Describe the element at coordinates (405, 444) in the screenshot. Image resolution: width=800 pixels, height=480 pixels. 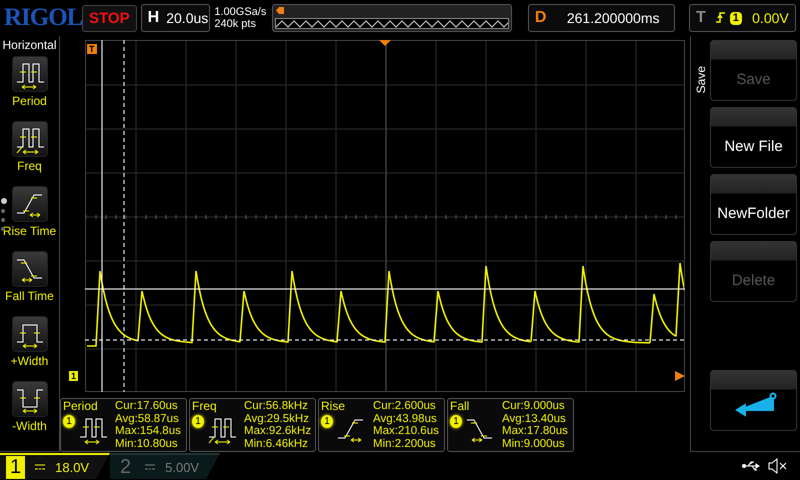
I see `measurement-value: Min:2.200us` at that location.